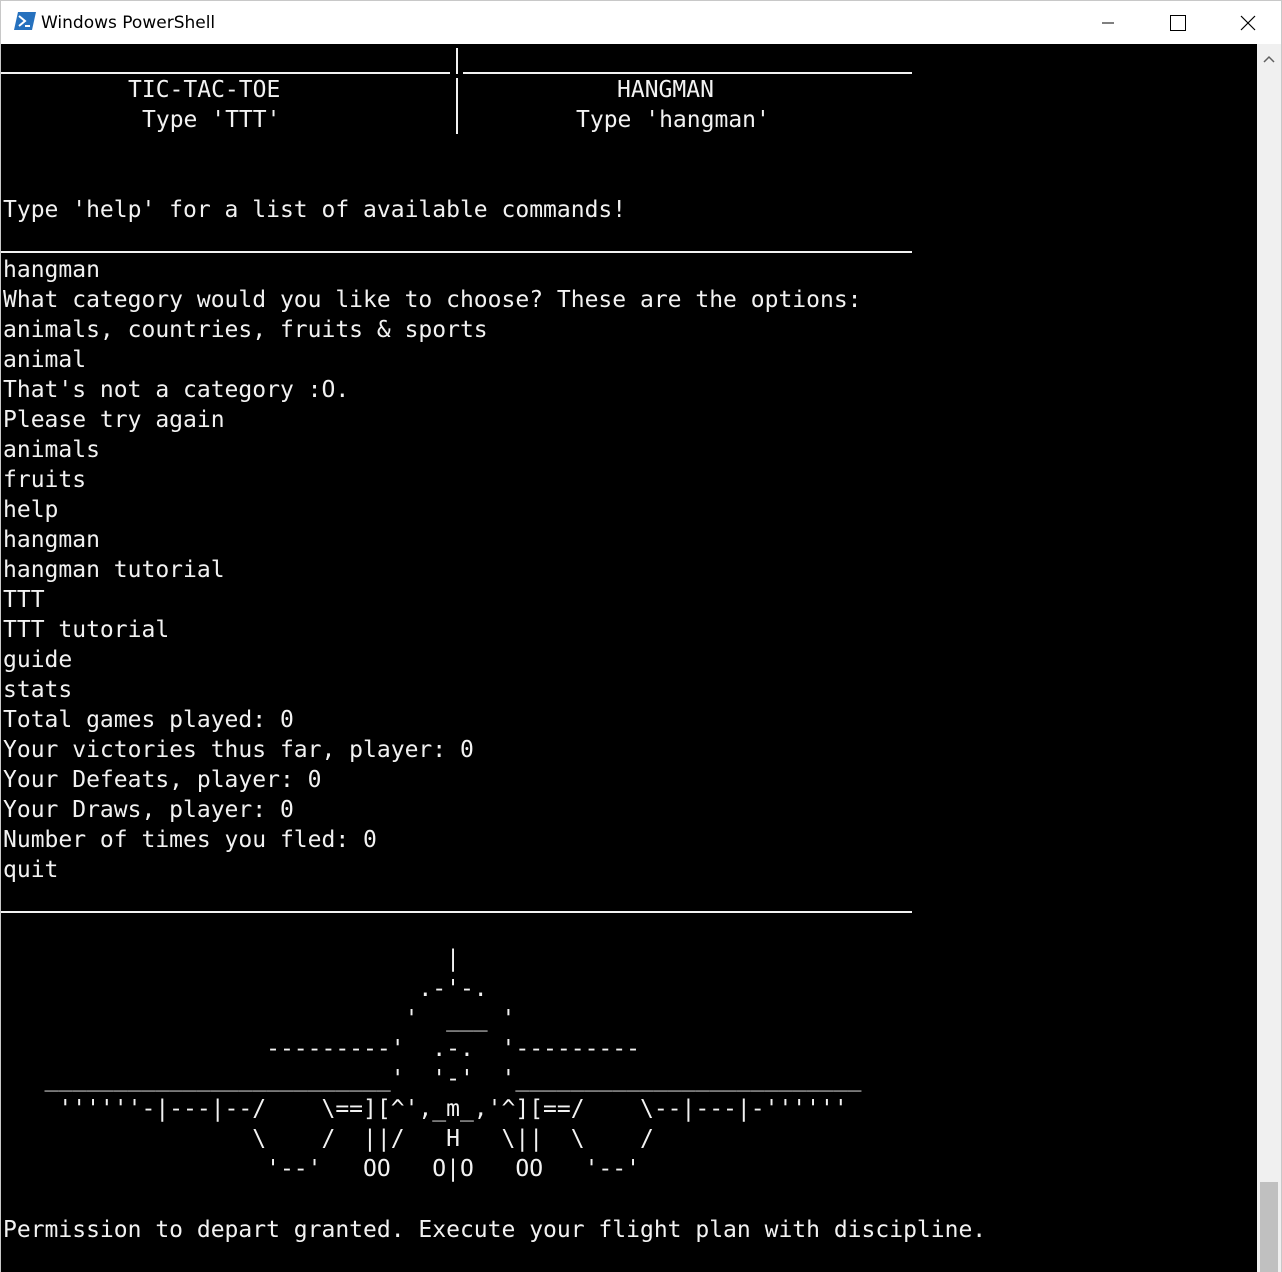 The height and width of the screenshot is (1272, 1282). What do you see at coordinates (176, 390) in the screenshot?
I see `console-line: That's not a category :O.` at bounding box center [176, 390].